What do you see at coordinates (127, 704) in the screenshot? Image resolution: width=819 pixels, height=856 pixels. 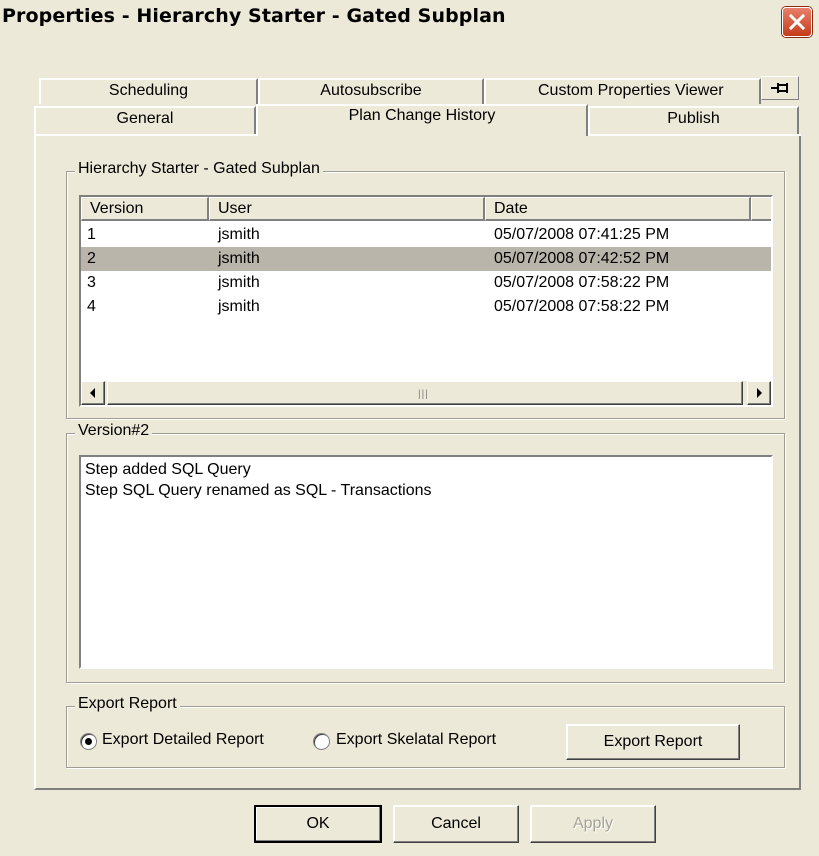 I see `export-group-label: Export Report` at bounding box center [127, 704].